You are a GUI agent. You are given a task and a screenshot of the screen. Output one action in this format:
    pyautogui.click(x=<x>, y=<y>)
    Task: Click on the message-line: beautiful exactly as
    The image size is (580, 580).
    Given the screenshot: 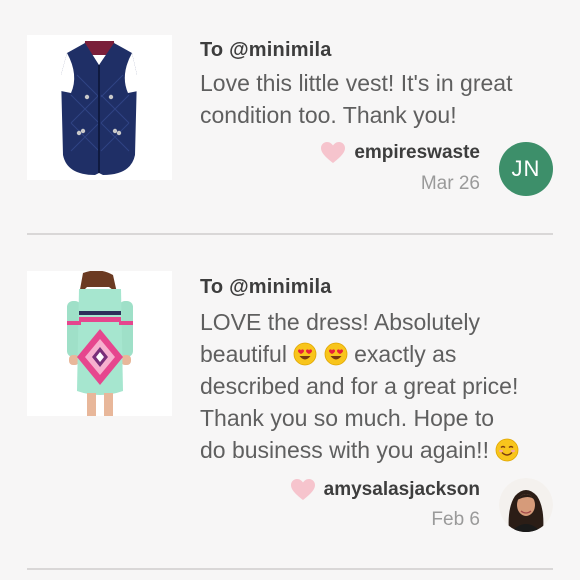 What is the action you would take?
    pyautogui.click(x=380, y=354)
    